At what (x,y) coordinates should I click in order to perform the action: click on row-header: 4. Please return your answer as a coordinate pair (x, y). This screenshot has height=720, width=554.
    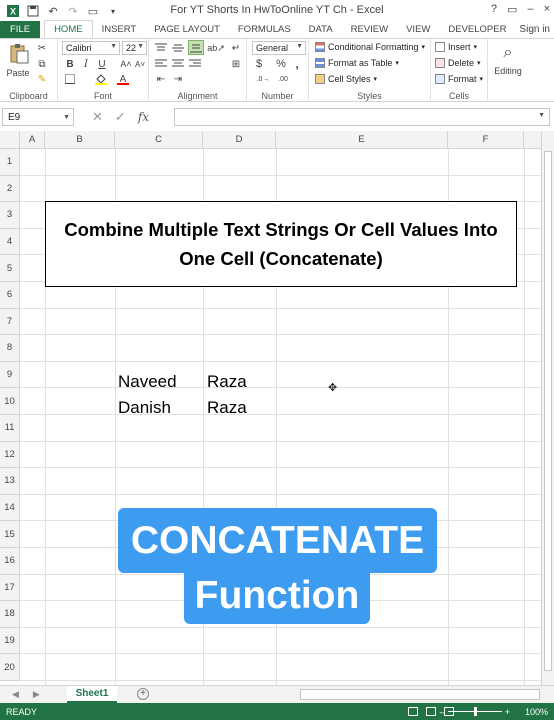
    Looking at the image, I should click on (10, 242).